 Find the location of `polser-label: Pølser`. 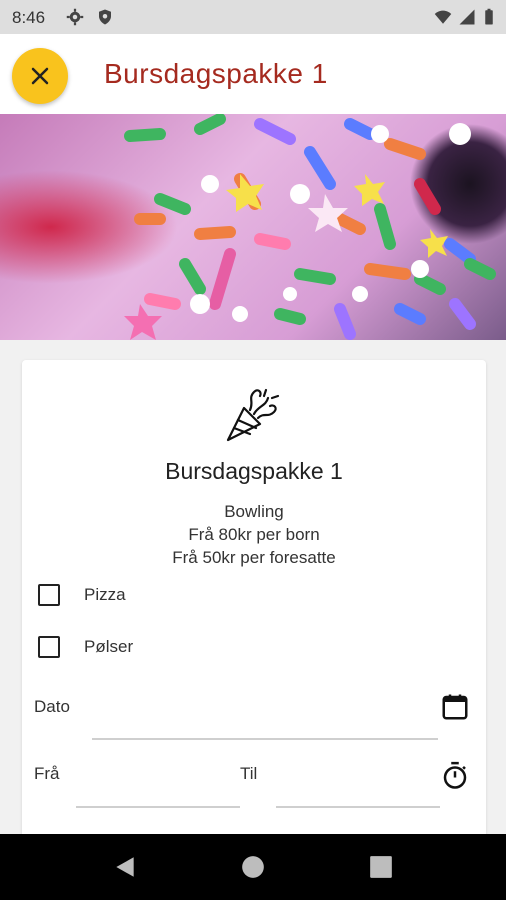

polser-label: Pølser is located at coordinates (109, 646).